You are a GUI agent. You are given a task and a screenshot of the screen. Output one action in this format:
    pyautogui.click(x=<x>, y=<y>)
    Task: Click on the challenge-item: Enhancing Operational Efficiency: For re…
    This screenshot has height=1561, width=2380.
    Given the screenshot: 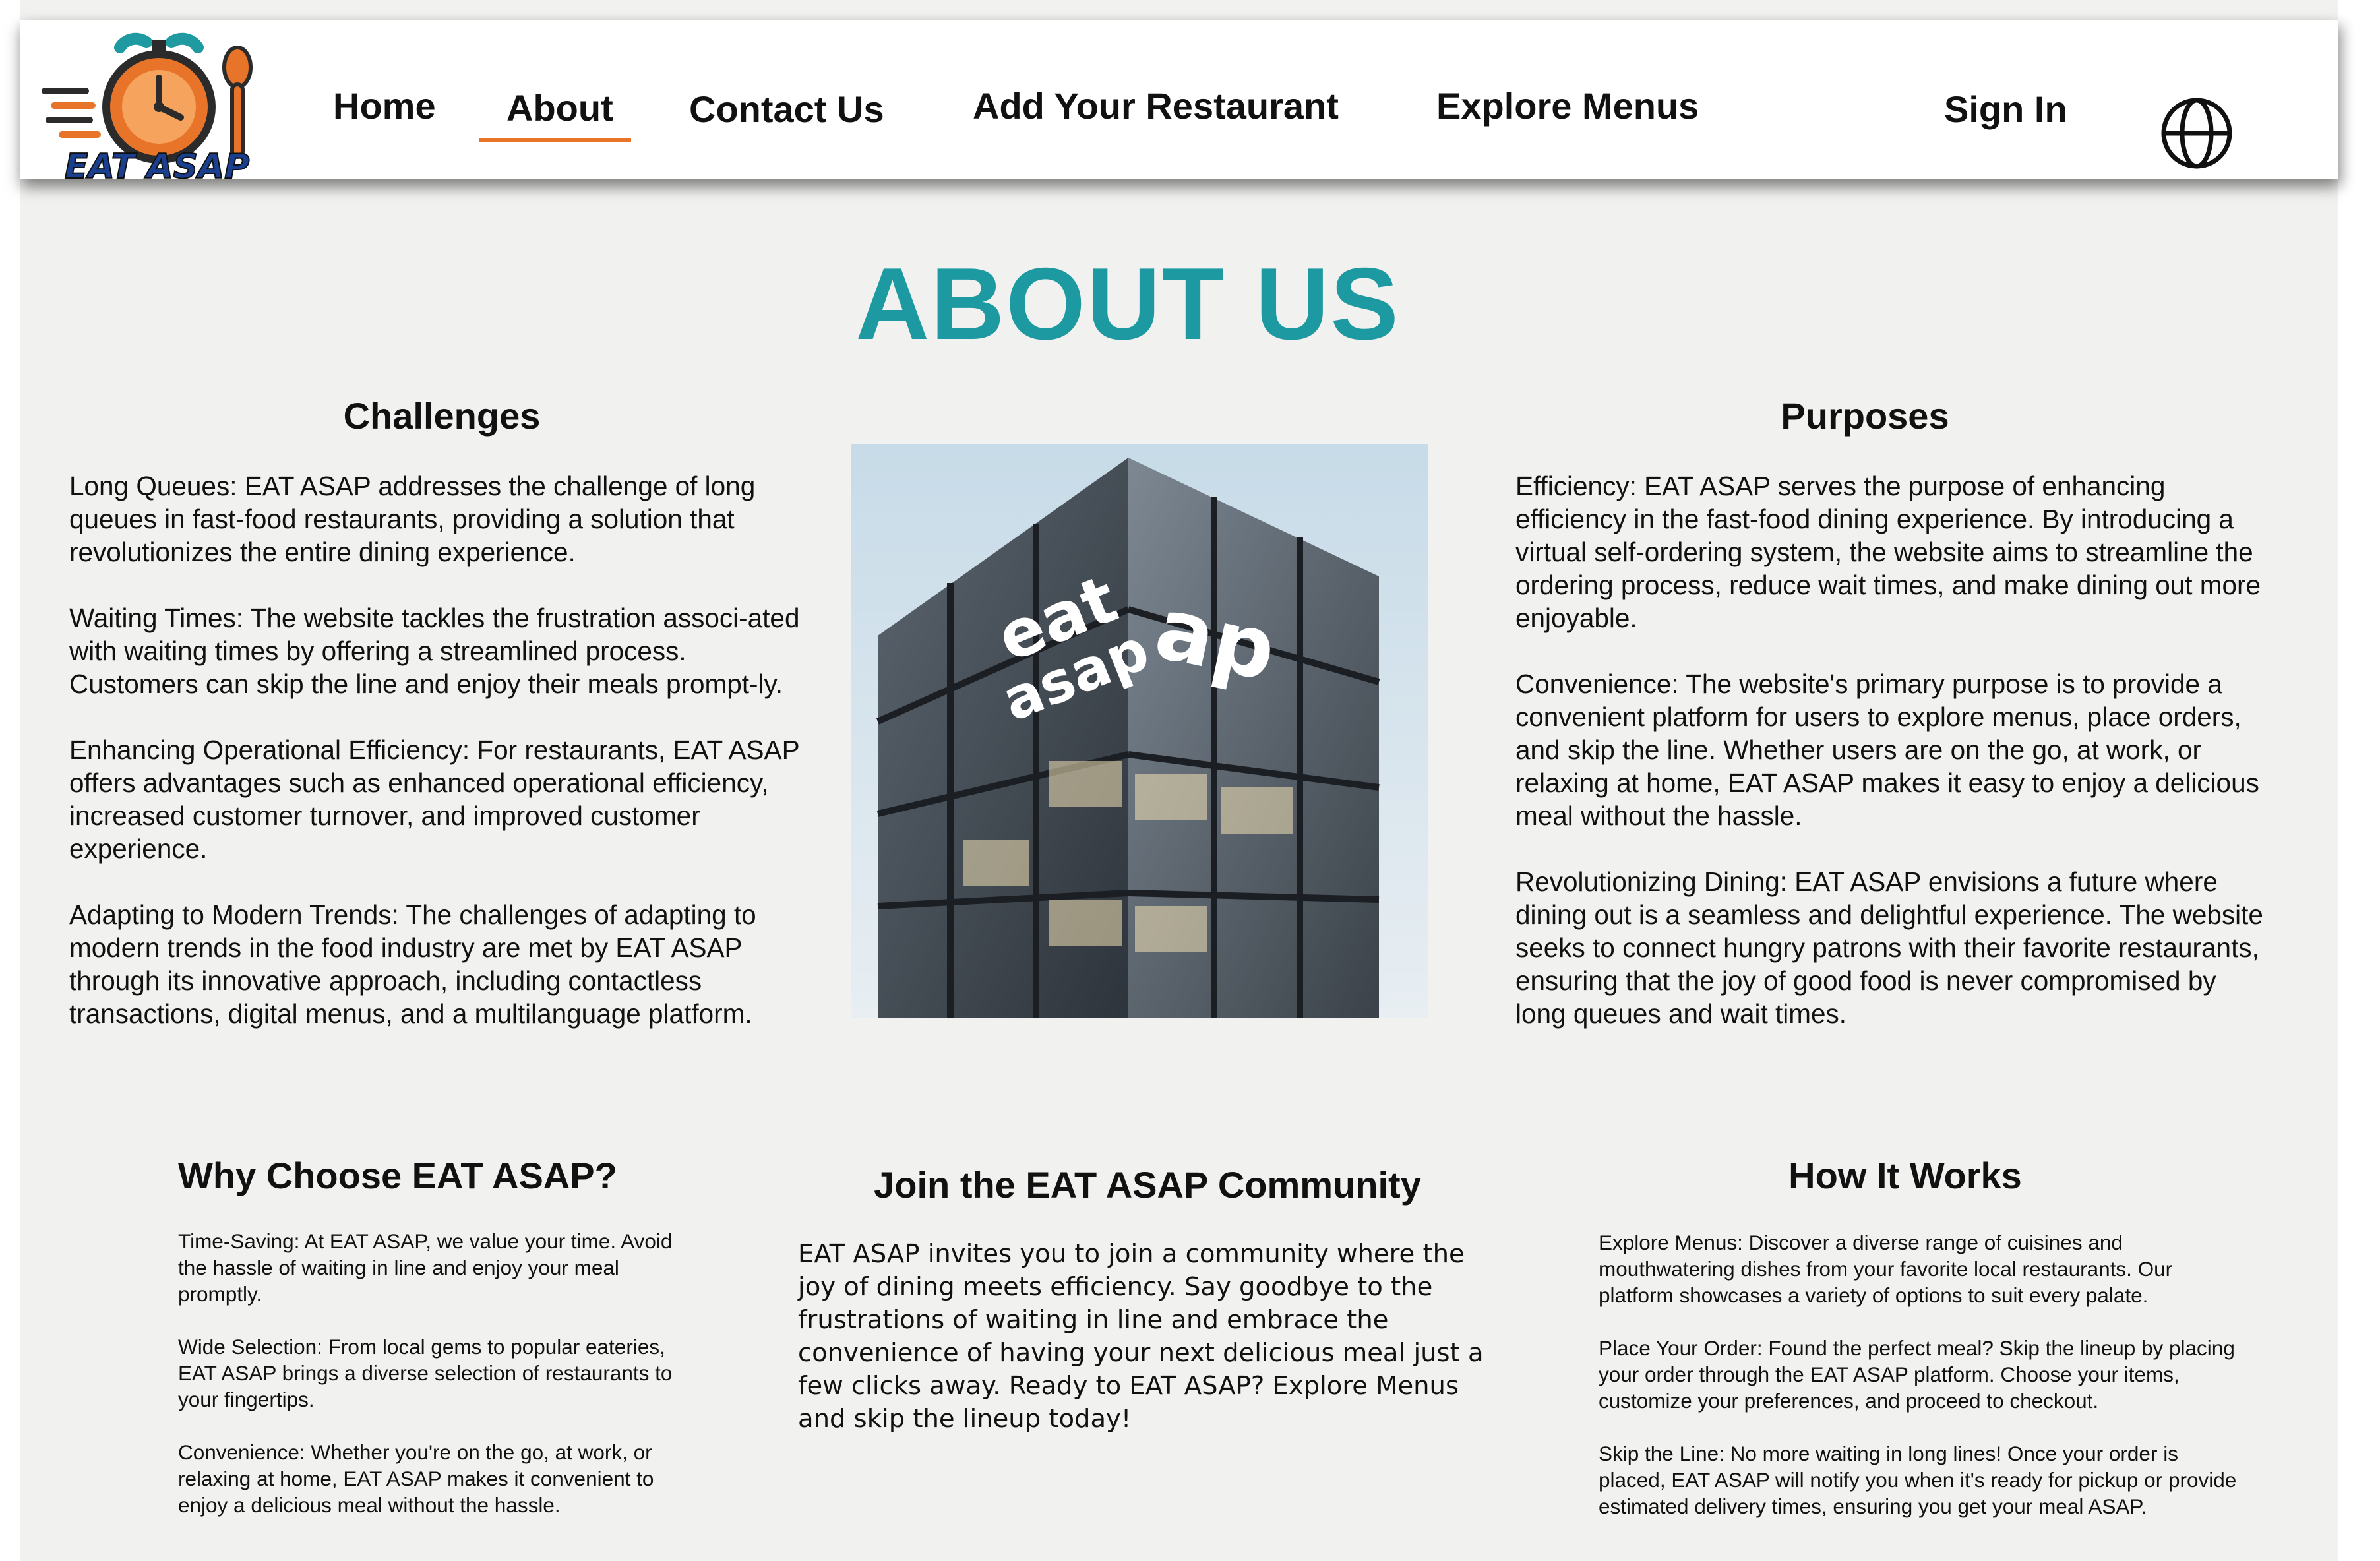 What is the action you would take?
    pyautogui.click(x=434, y=799)
    